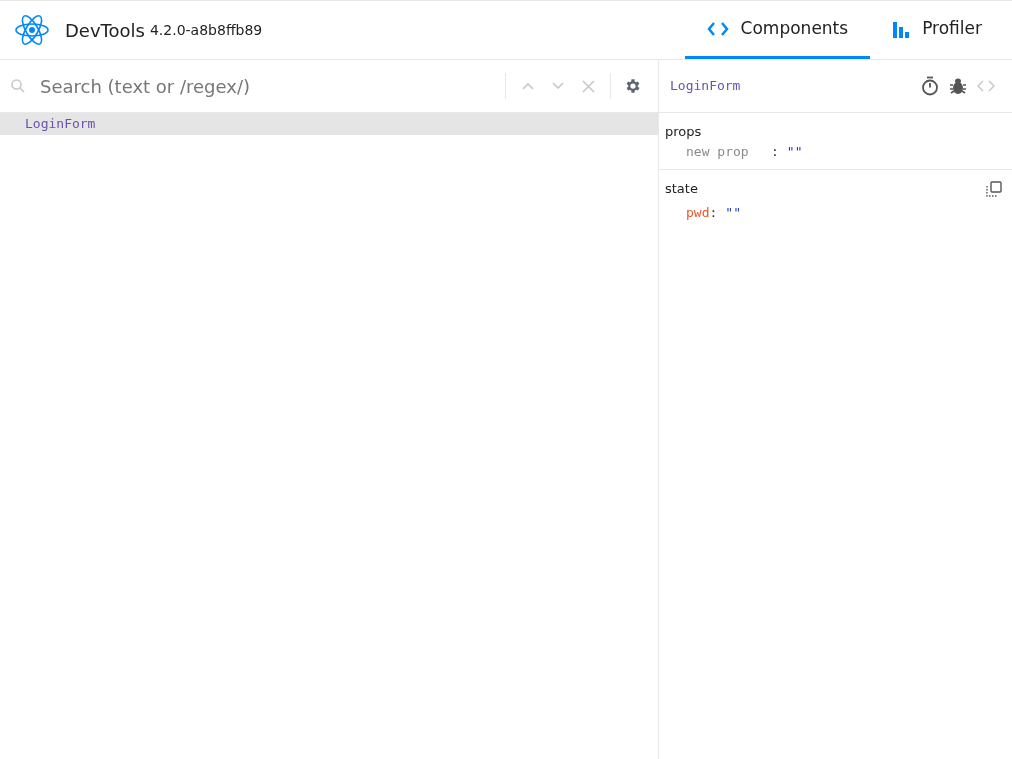 The height and width of the screenshot is (759, 1012). I want to click on bug-icon, so click(958, 86).